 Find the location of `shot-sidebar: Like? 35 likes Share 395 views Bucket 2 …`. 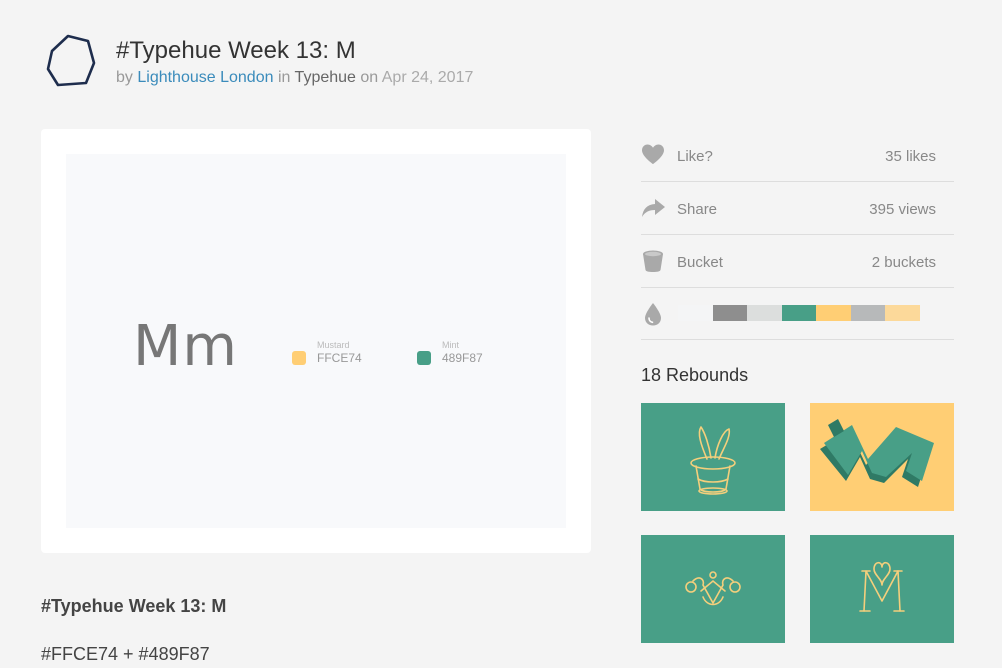

shot-sidebar: Like? 35 likes Share 395 views Bucket 2 … is located at coordinates (797, 234).